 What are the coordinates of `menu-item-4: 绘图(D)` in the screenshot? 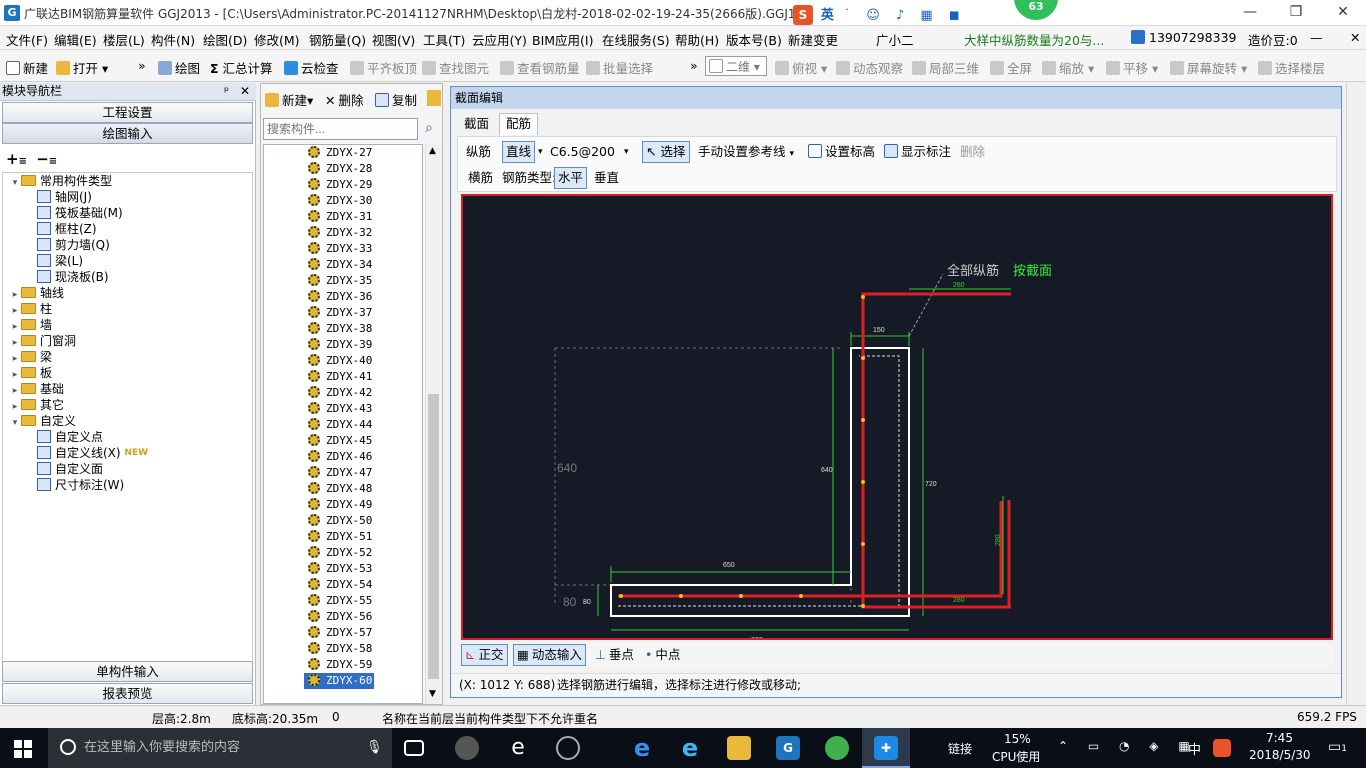 It's located at (225, 39).